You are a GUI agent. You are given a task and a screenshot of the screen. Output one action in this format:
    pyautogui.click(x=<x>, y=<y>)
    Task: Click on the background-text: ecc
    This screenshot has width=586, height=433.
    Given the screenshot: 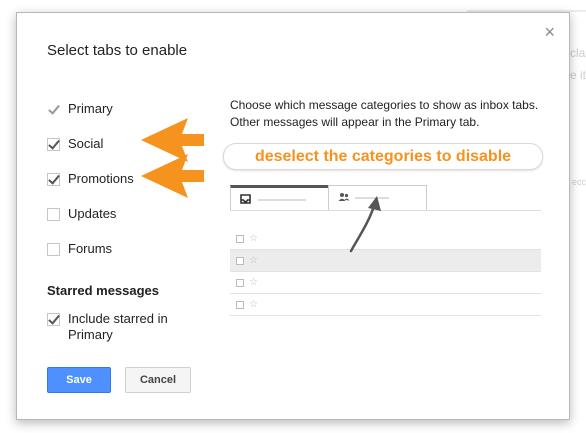 What is the action you would take?
    pyautogui.click(x=579, y=182)
    